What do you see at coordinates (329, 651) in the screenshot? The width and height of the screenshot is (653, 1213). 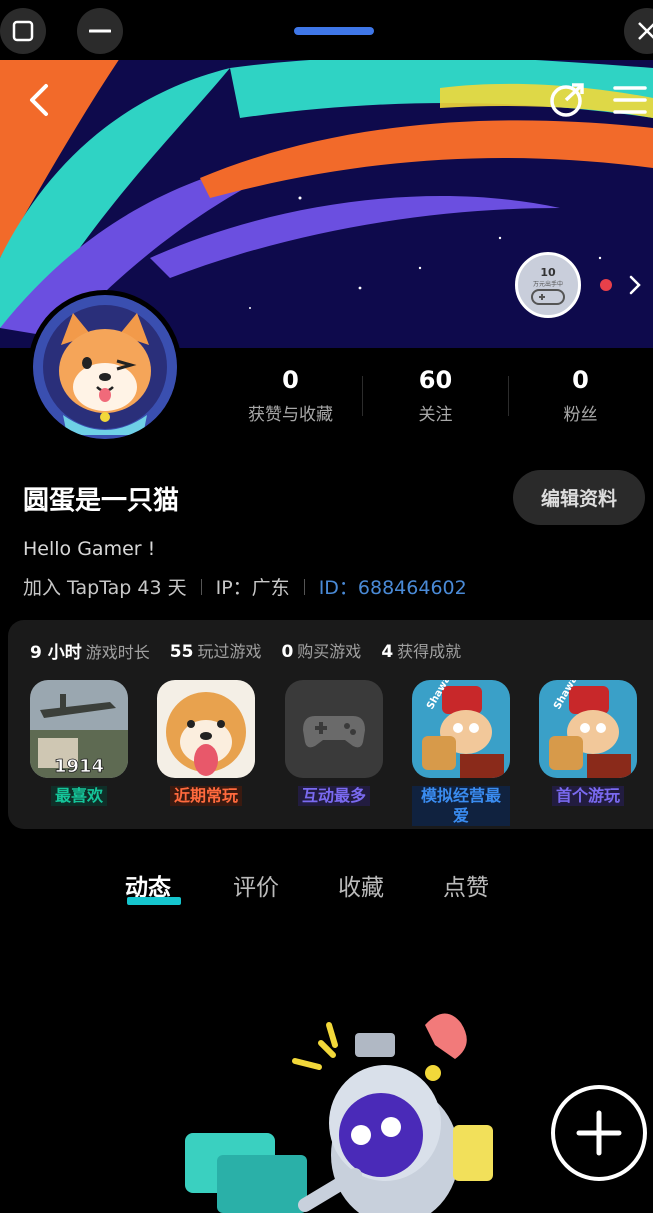 I see `purchased-label: 购买游戏` at bounding box center [329, 651].